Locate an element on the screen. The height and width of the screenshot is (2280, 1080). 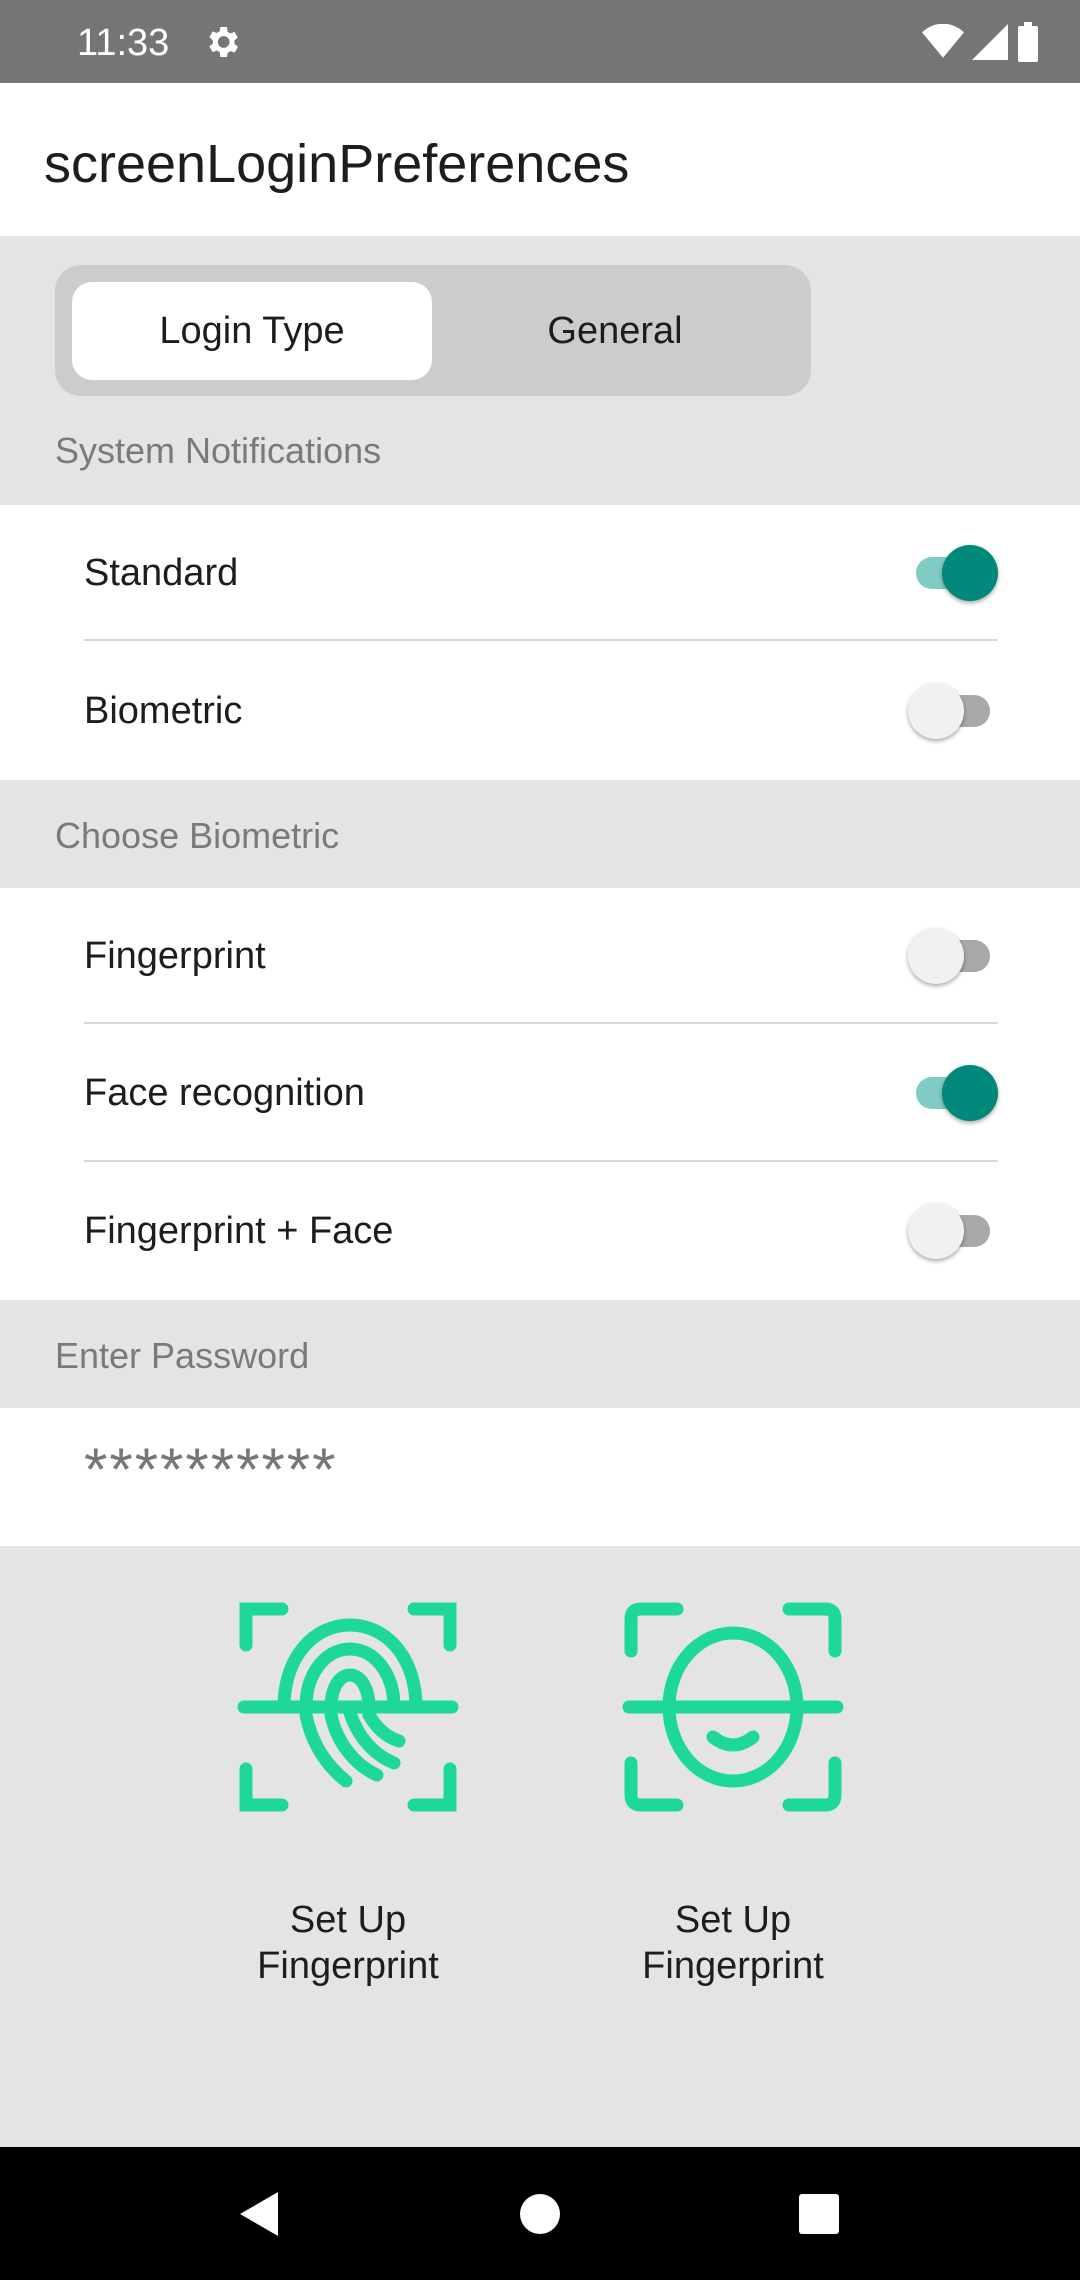
setup-face-label: Set Up Fingerprint is located at coordinates (733, 1943).